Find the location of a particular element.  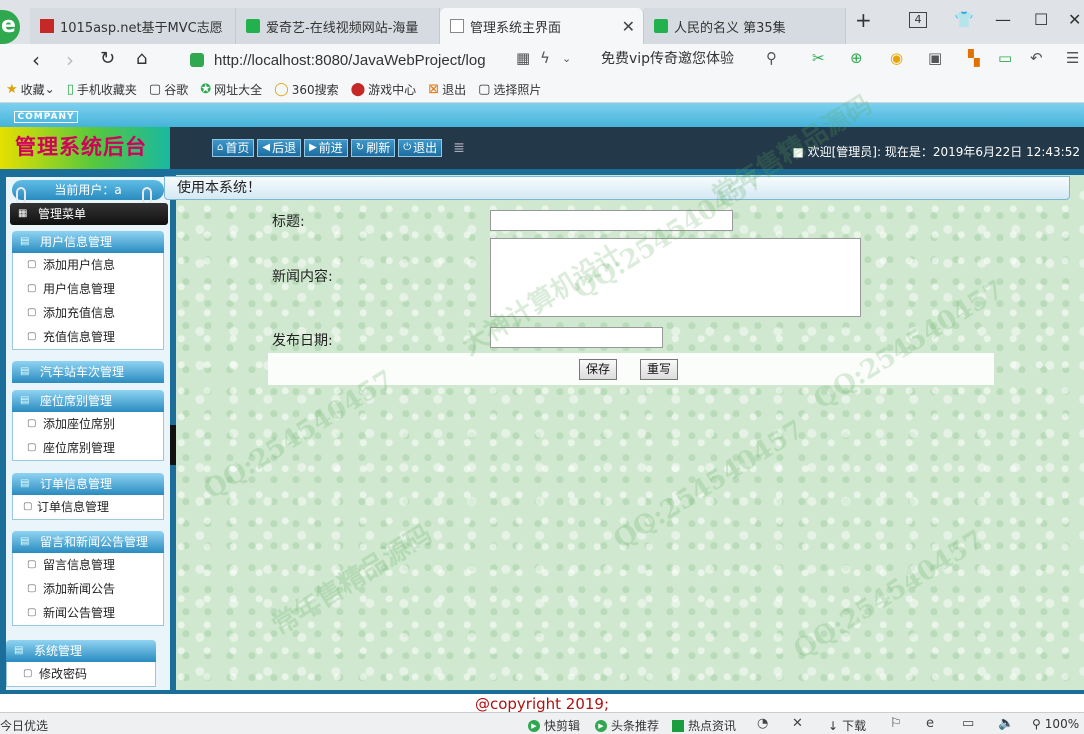

sidebar-group-body: ▢ 添加座位席别 ▢ 座位席别管理 is located at coordinates (88, 436).